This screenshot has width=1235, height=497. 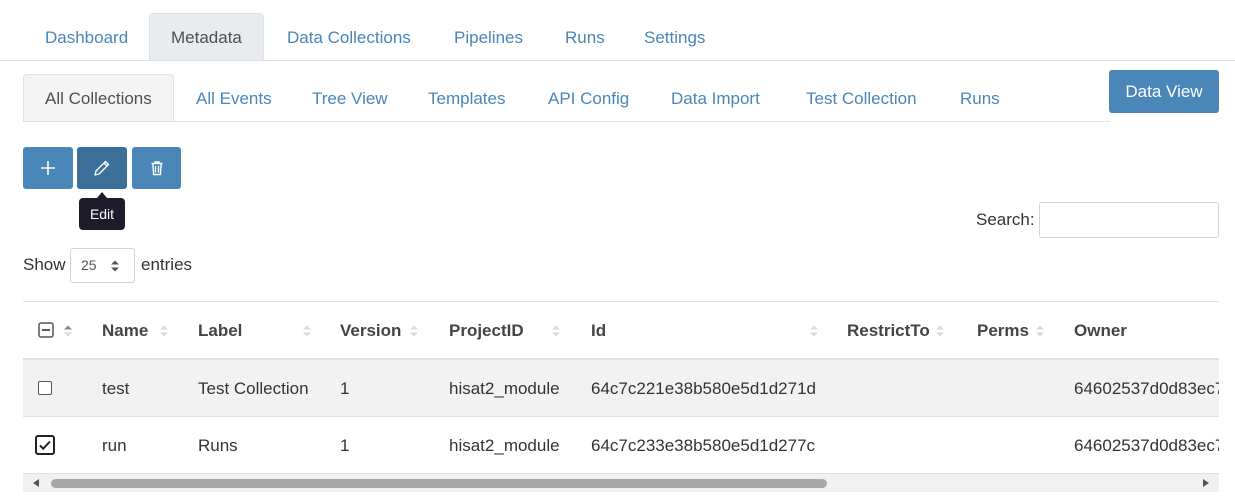 I want to click on row-checkbox, so click(x=45, y=388).